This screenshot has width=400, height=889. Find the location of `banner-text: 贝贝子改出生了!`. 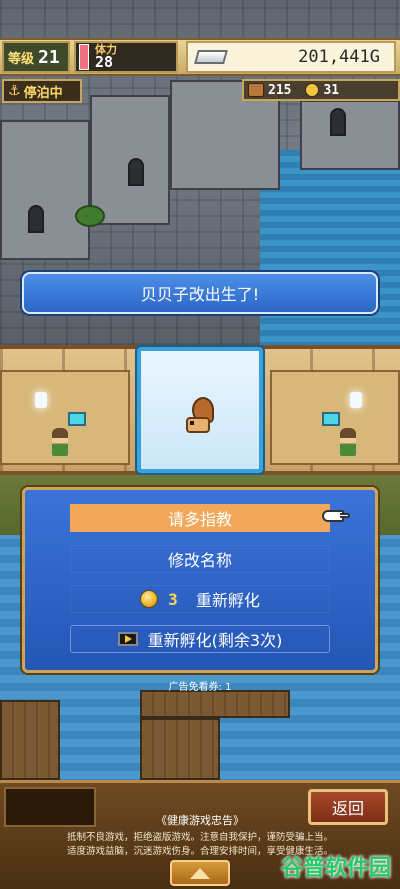

banner-text: 贝贝子改出生了! is located at coordinates (200, 294).